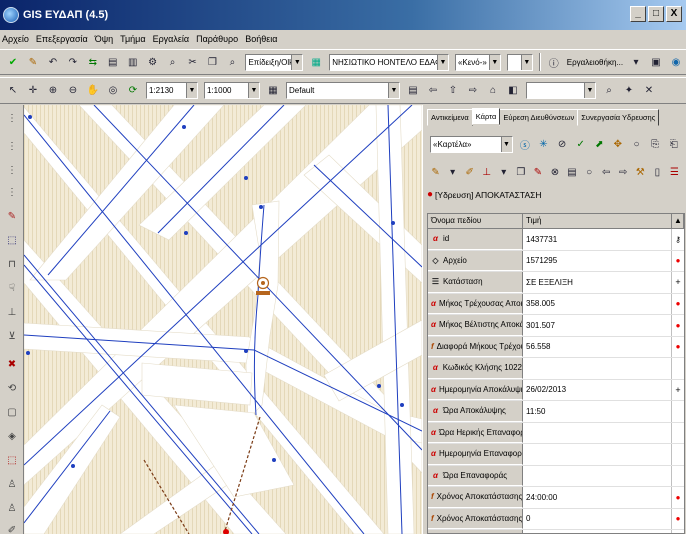 This screenshot has height=534, width=686. I want to click on table-row: αΠαρατηρήσεις, so click(556, 531).